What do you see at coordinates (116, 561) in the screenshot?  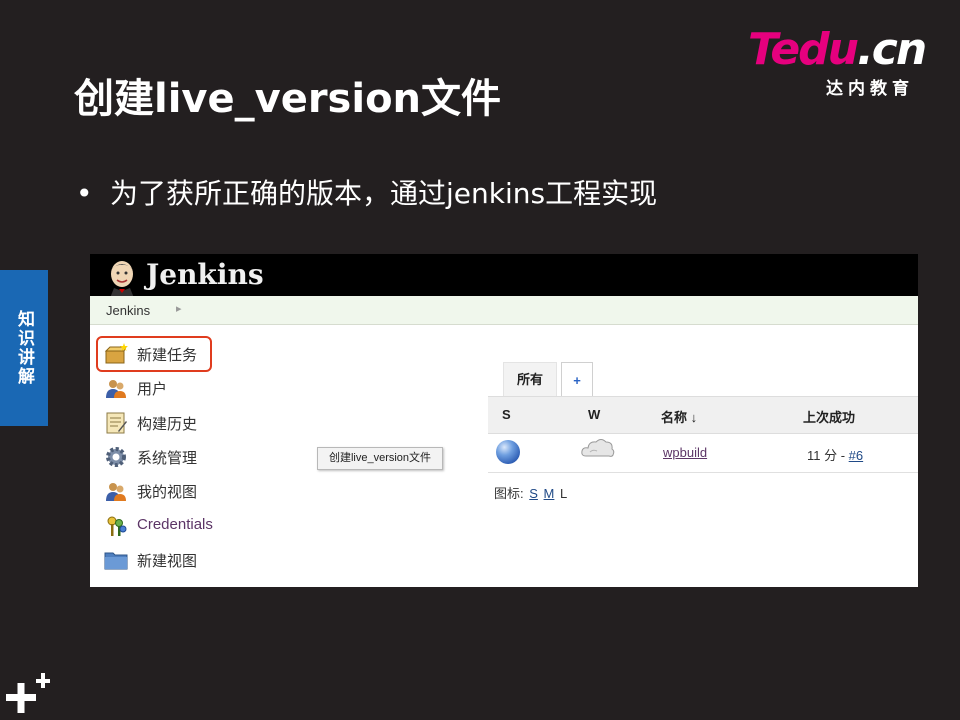 I see `folder-icon` at bounding box center [116, 561].